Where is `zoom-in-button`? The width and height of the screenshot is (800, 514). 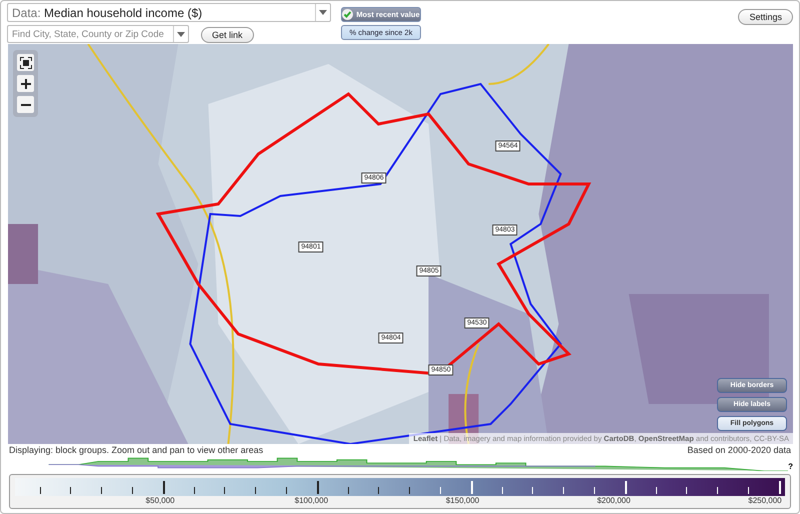 zoom-in-button is located at coordinates (25, 83).